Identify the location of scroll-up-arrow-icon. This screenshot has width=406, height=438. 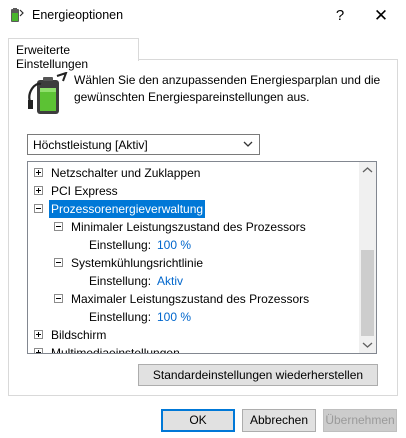
(367, 170).